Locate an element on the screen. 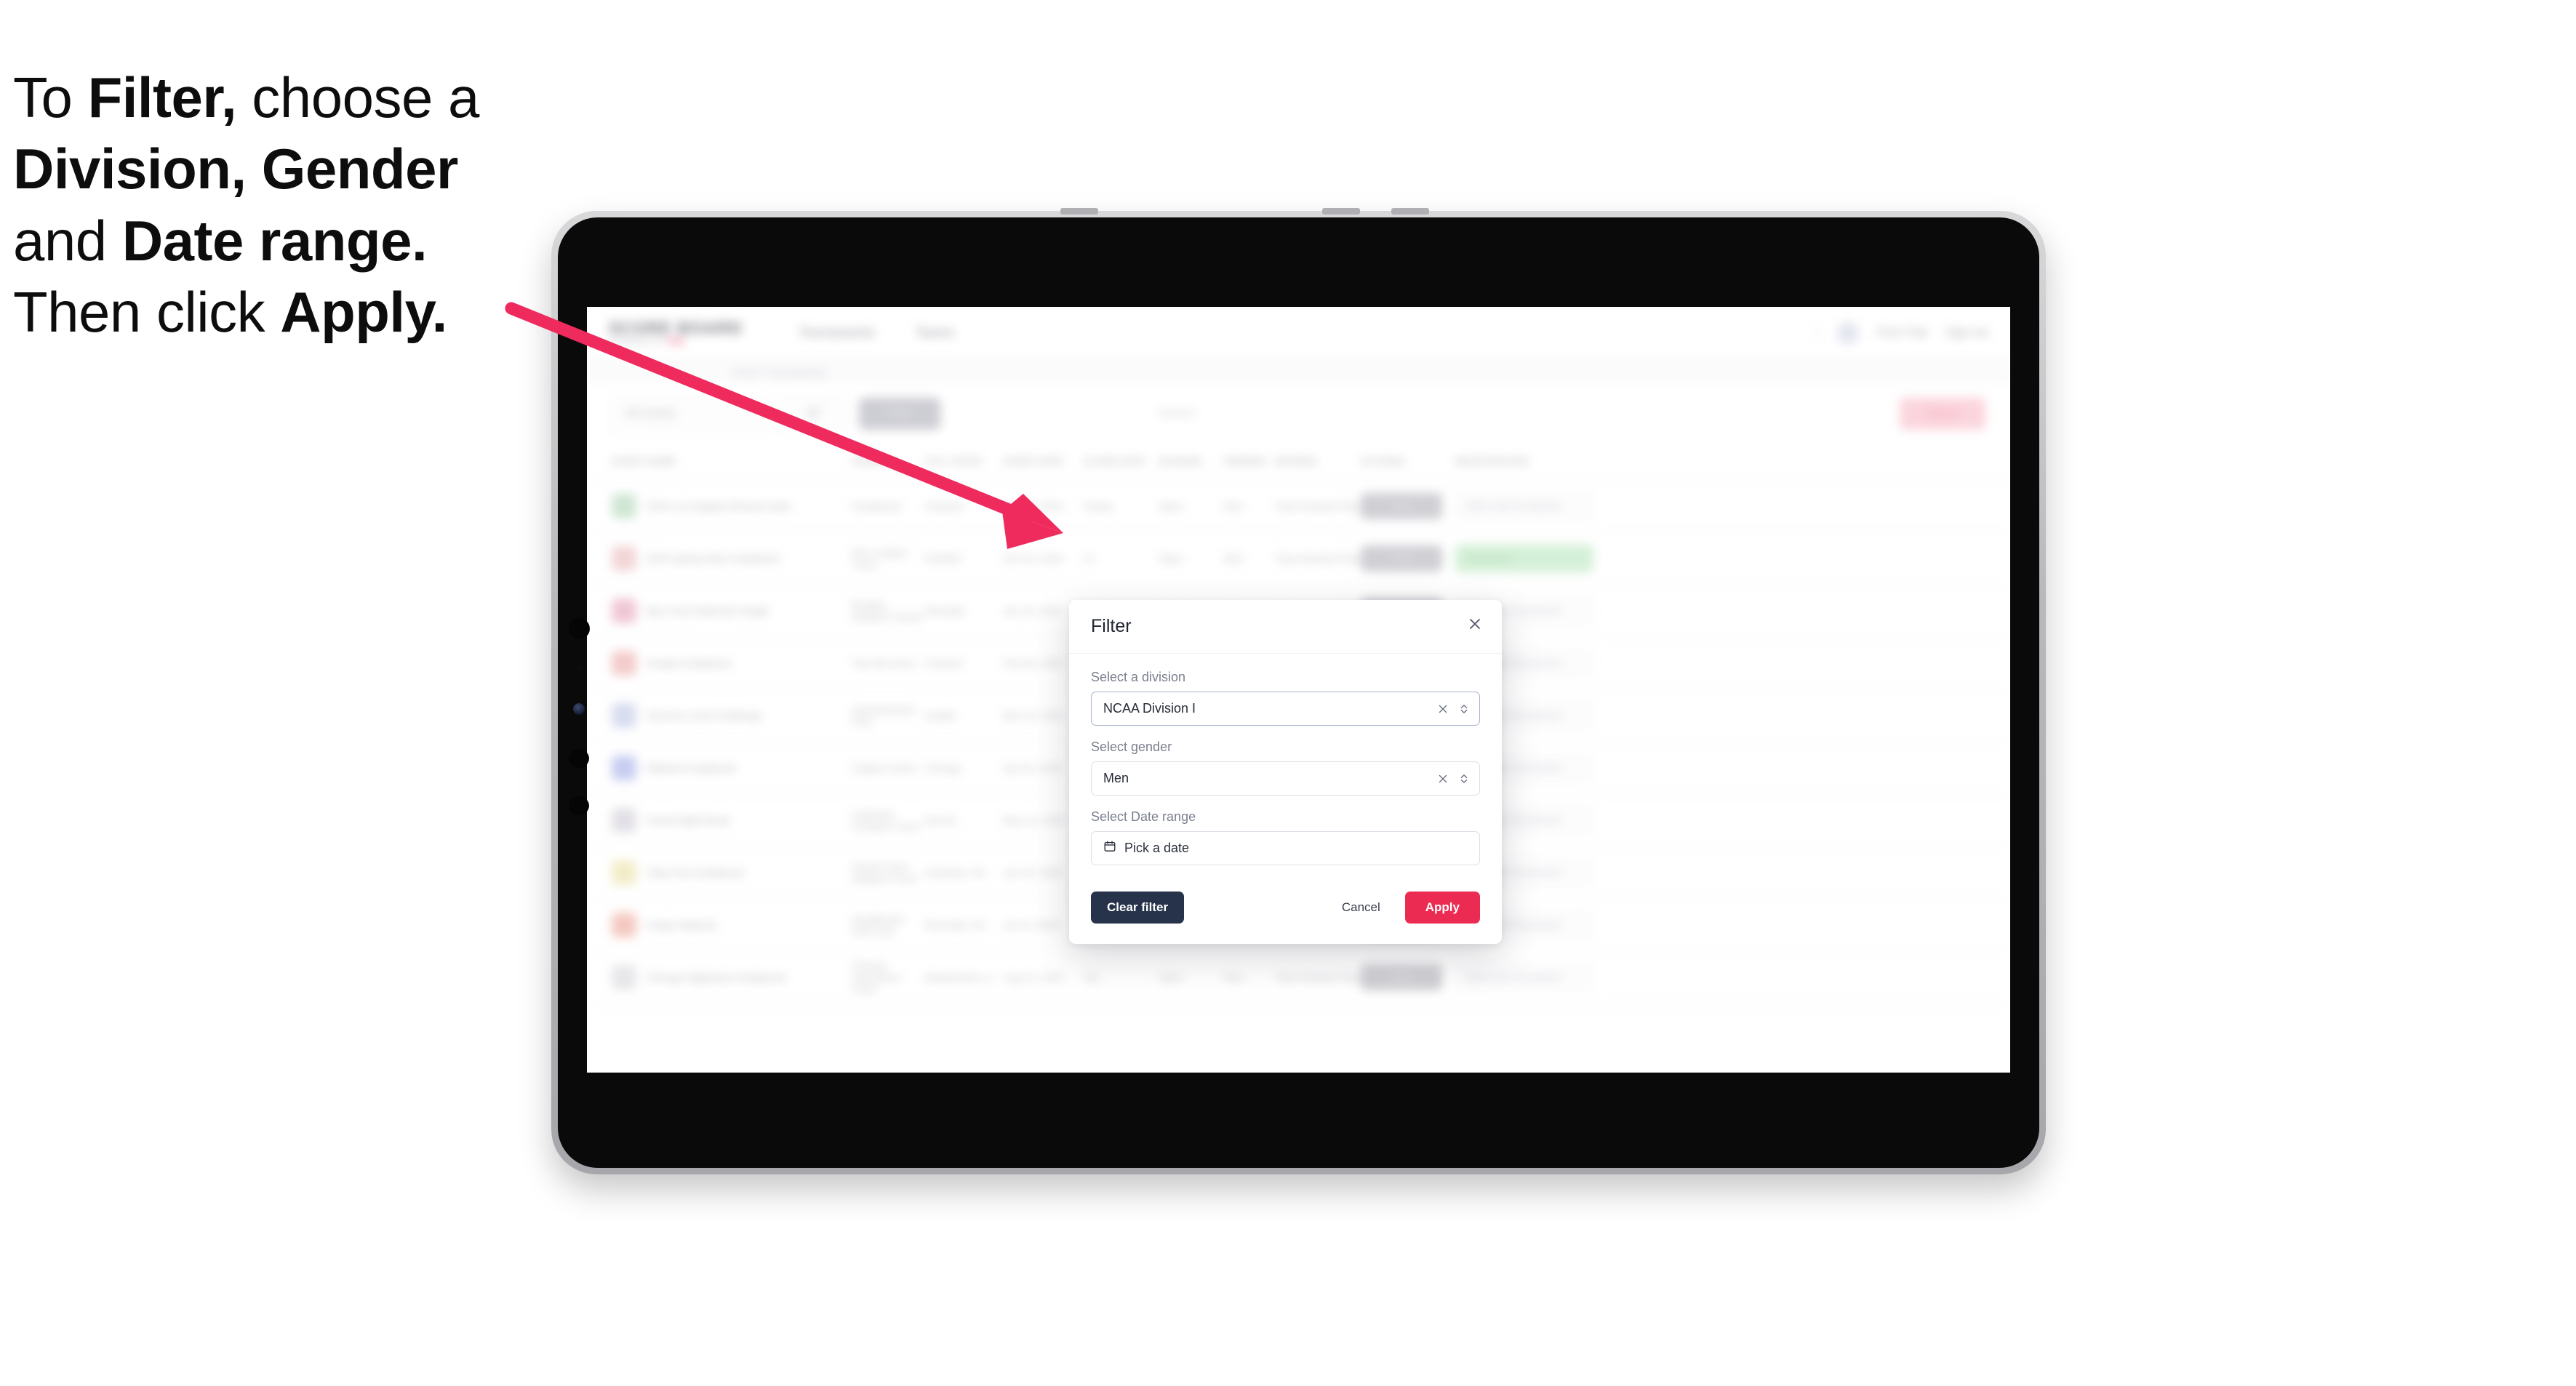 The image size is (2576, 1386). date-range-placeholder: Pick a date is located at coordinates (1157, 848).